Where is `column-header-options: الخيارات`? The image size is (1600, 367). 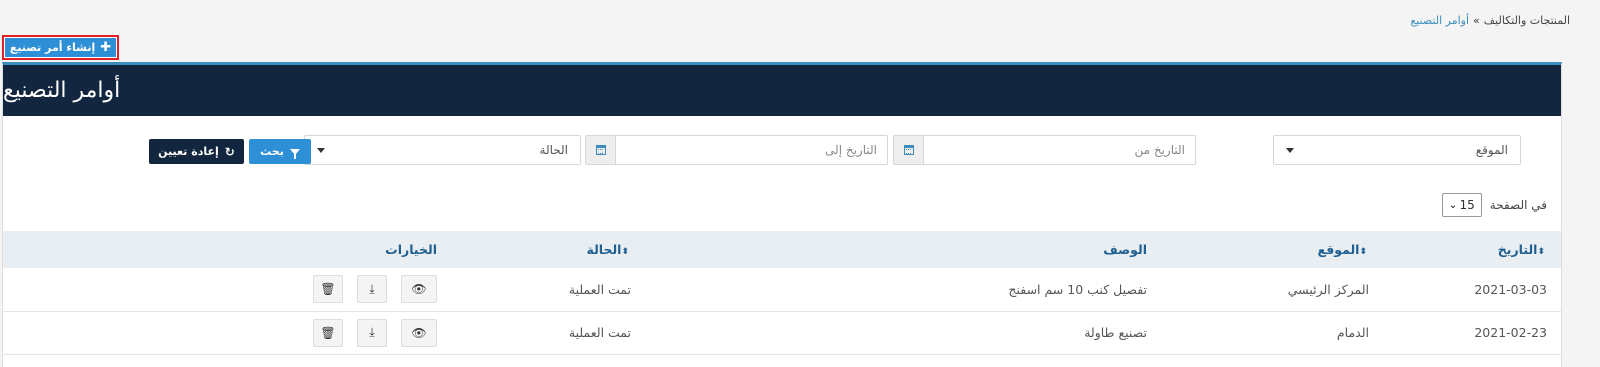
column-header-options: الخيارات is located at coordinates (411, 249).